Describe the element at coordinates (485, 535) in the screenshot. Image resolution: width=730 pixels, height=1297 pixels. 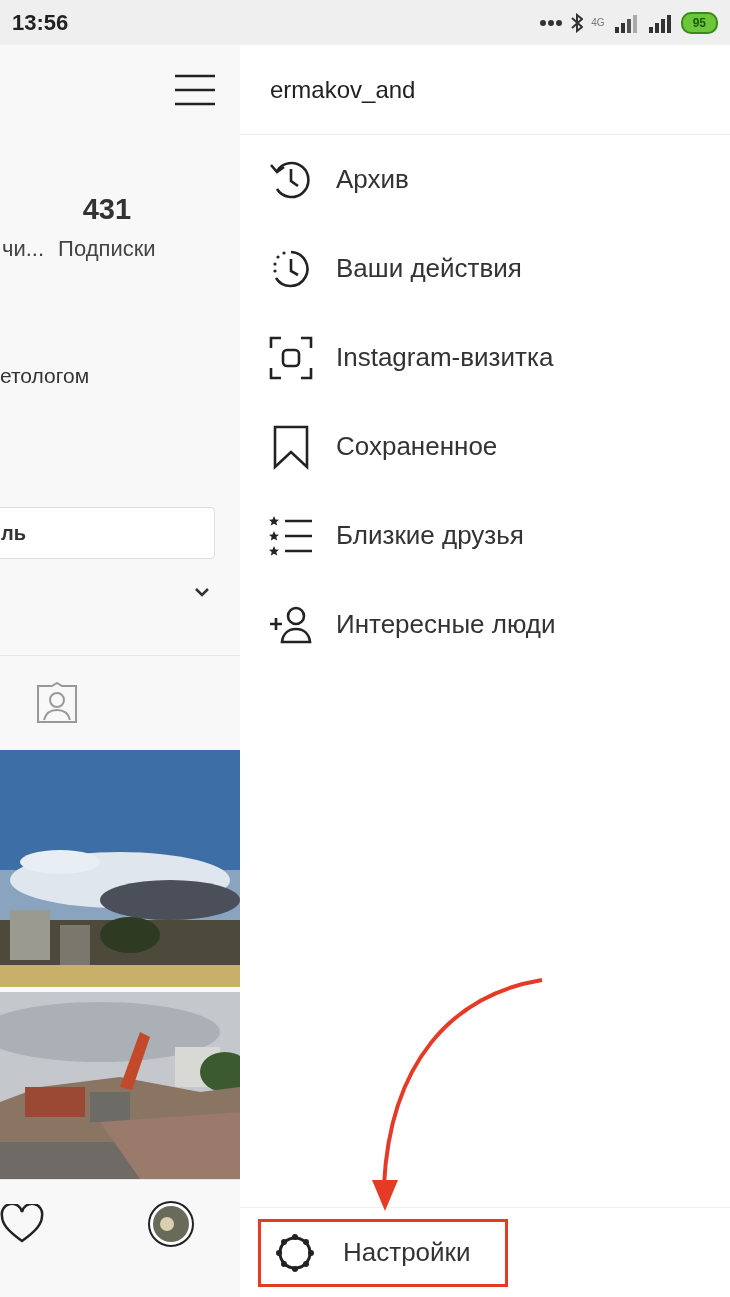
I see `menu-item: Близкие друзья` at that location.